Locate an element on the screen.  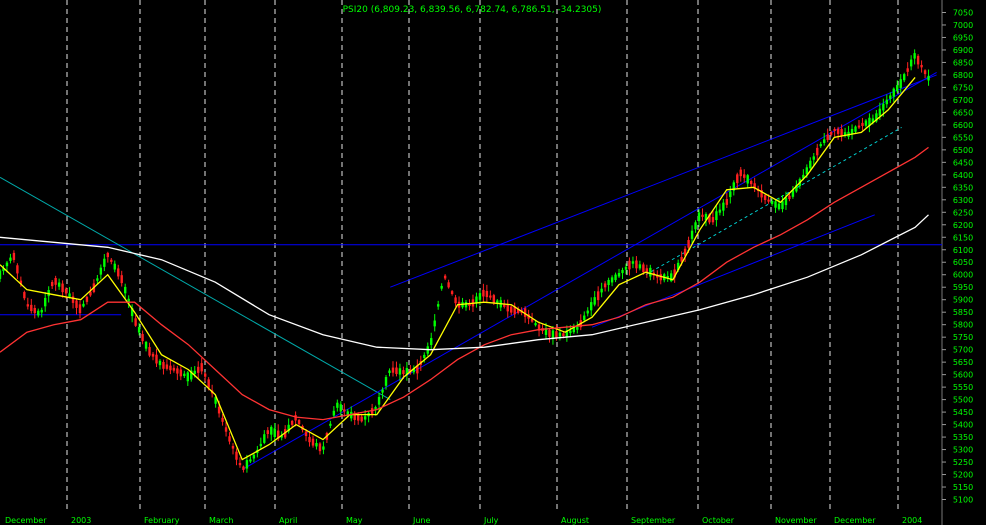
x-tick-label: June is located at coordinates (421, 520).